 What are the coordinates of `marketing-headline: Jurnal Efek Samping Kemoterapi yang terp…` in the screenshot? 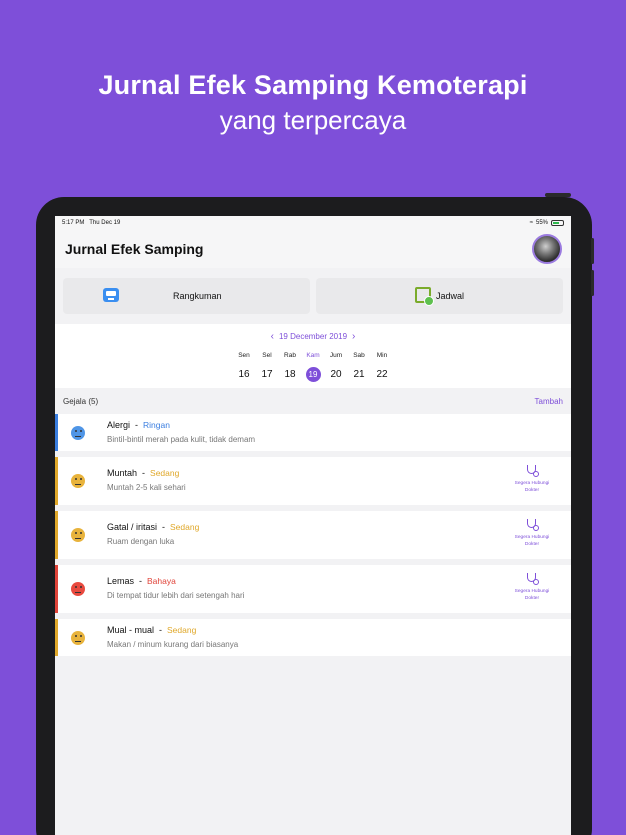 It's located at (313, 103).